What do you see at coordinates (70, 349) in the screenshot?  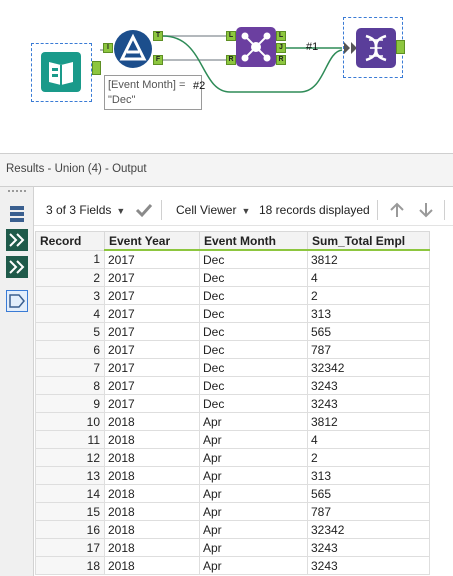 I see `cell-record: 6` at bounding box center [70, 349].